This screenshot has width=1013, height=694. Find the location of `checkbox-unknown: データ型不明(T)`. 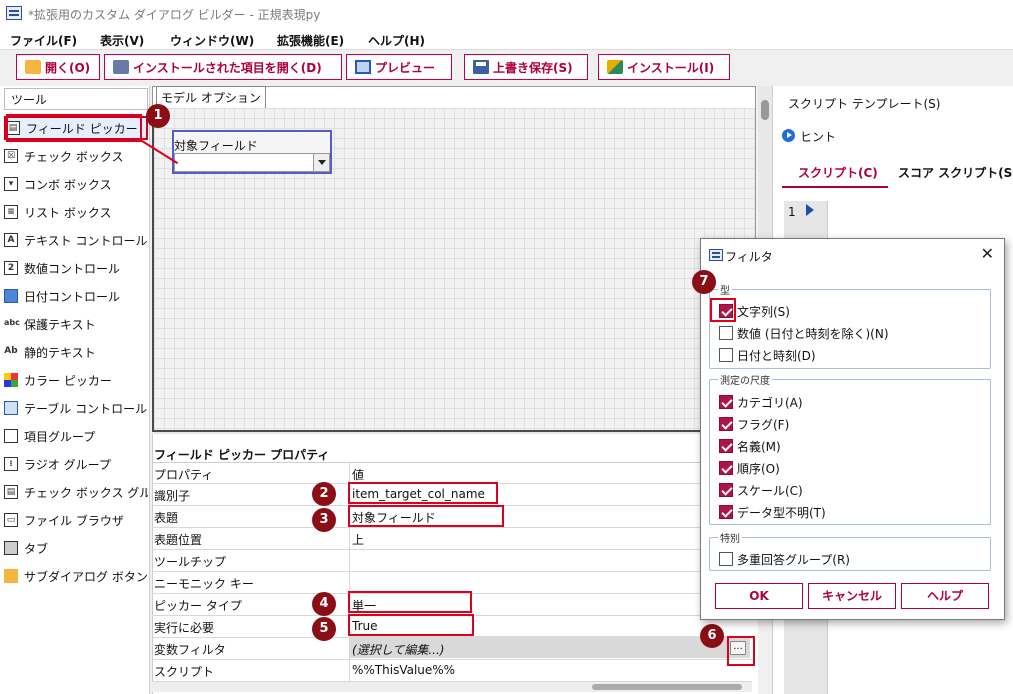

checkbox-unknown: データ型不明(T) is located at coordinates (772, 512).